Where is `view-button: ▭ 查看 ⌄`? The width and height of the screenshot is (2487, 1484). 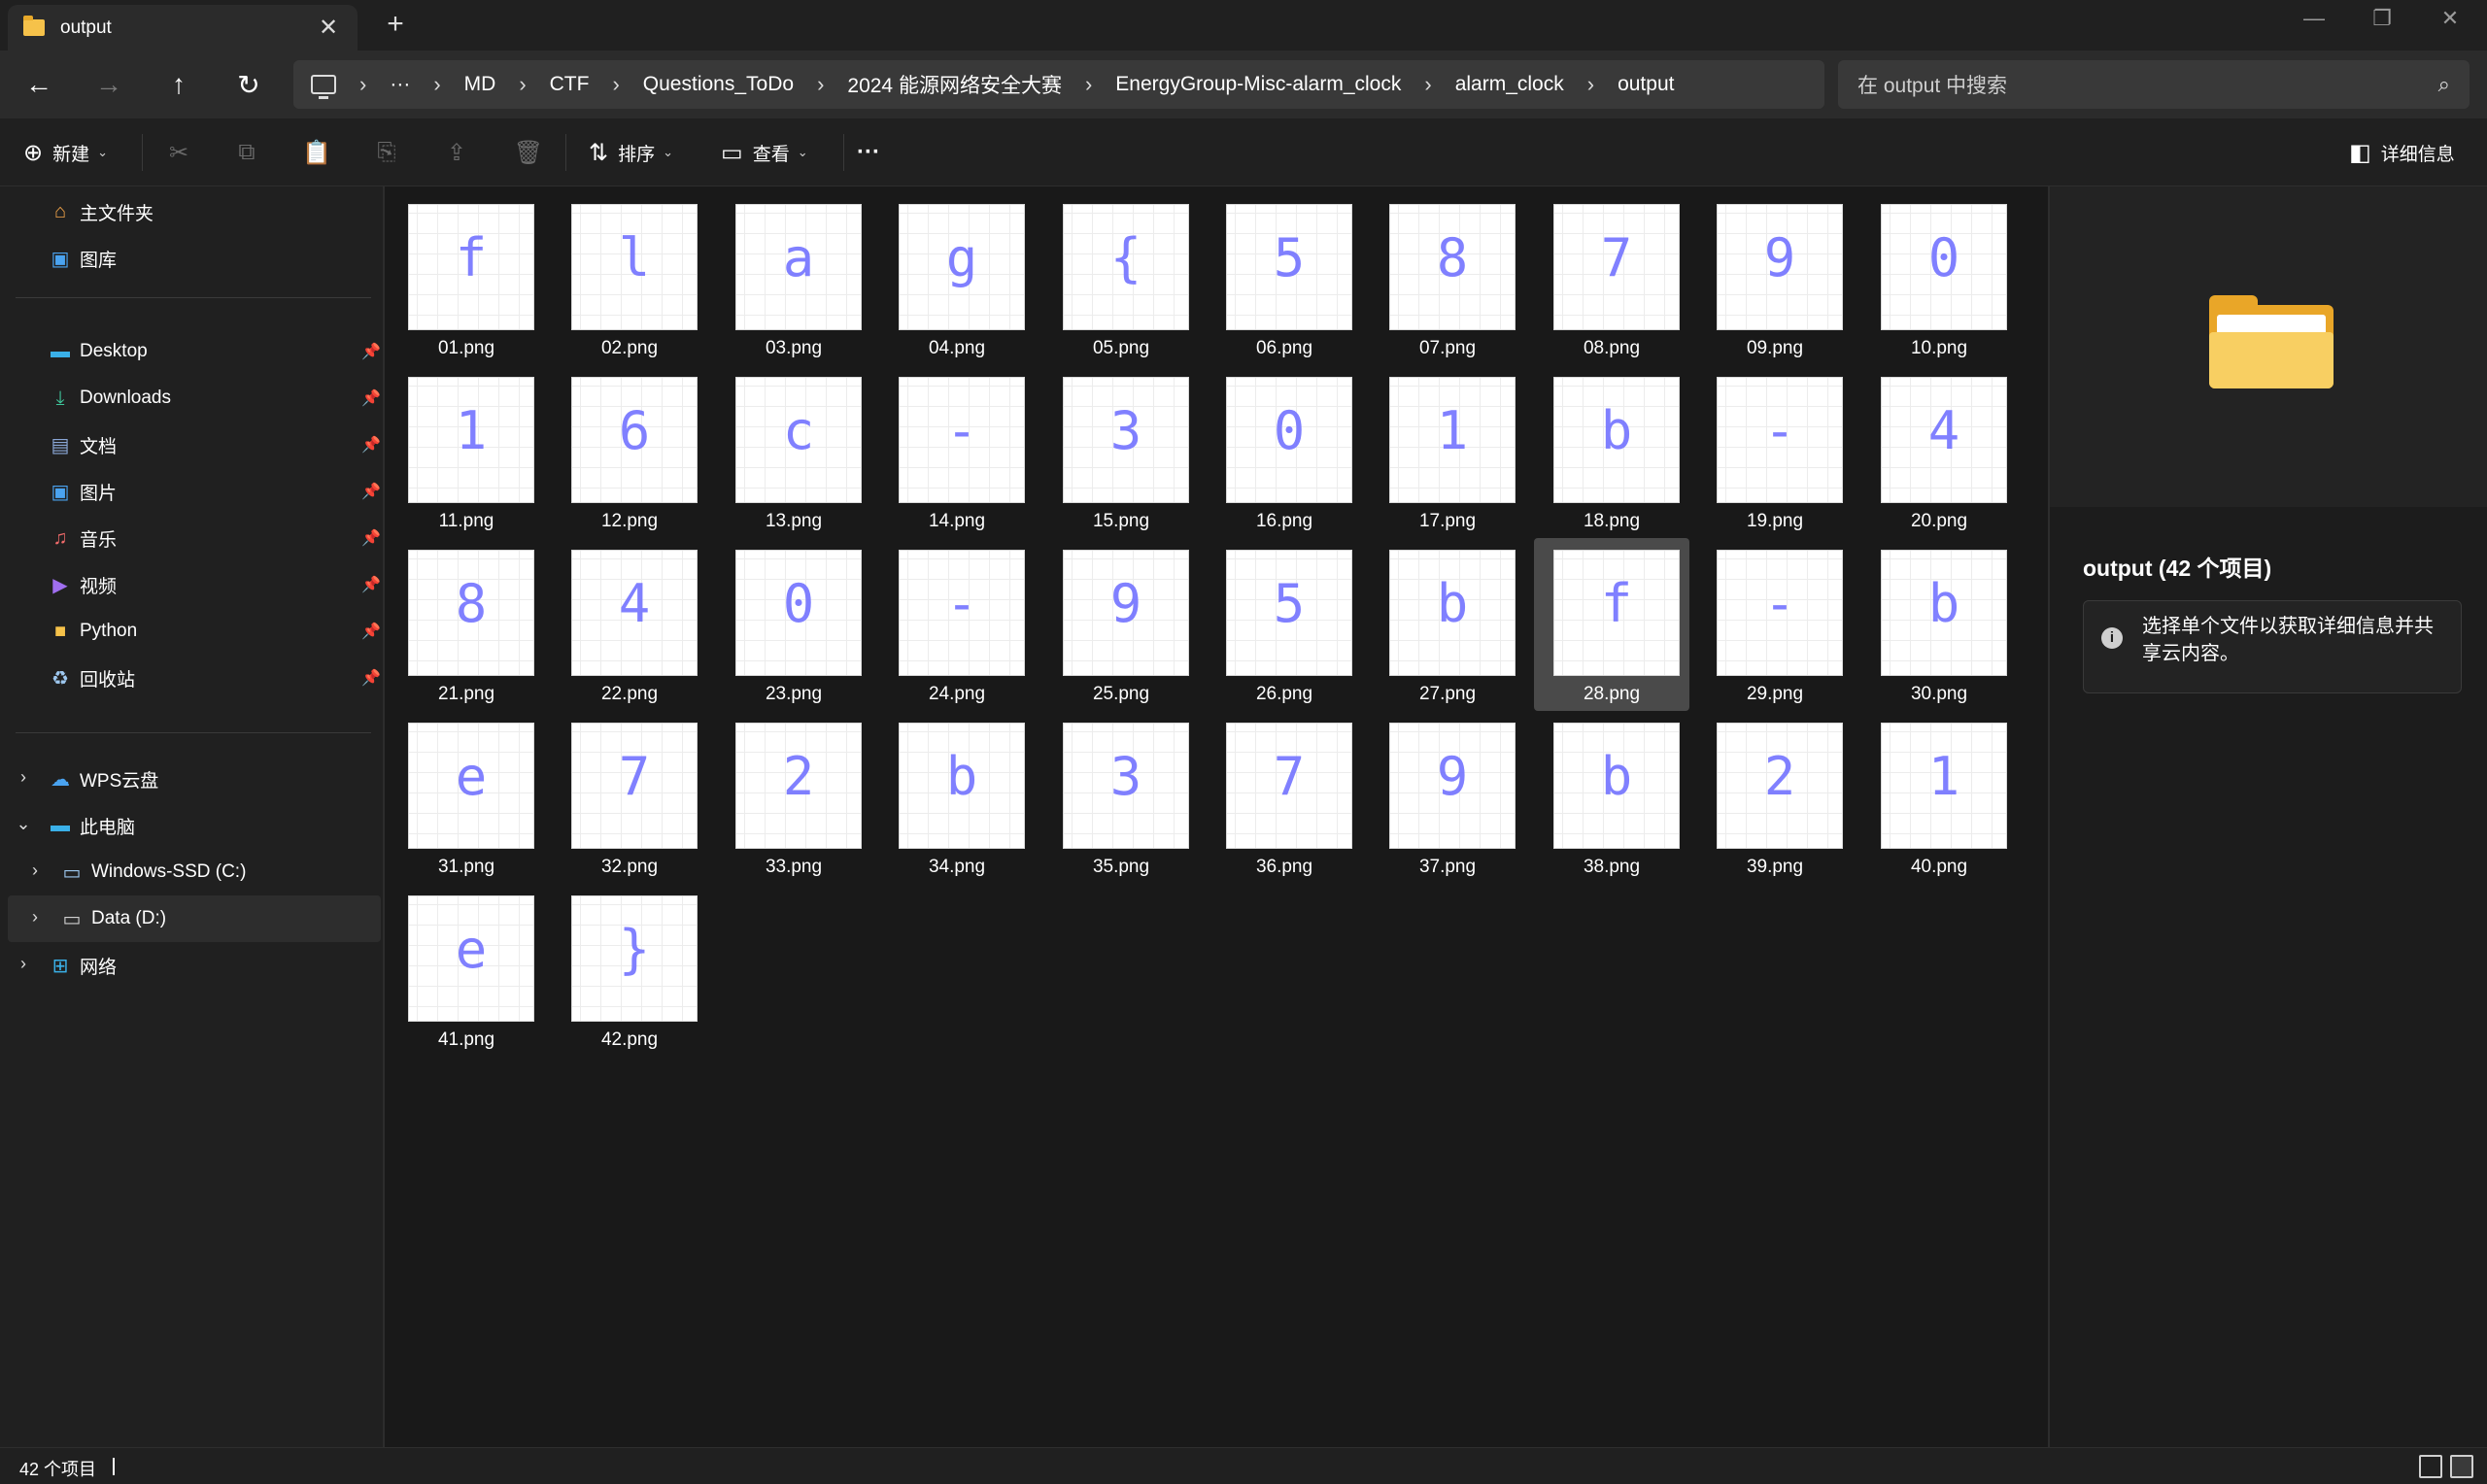
view-button: ▭ 查看 ⌄ is located at coordinates (764, 152).